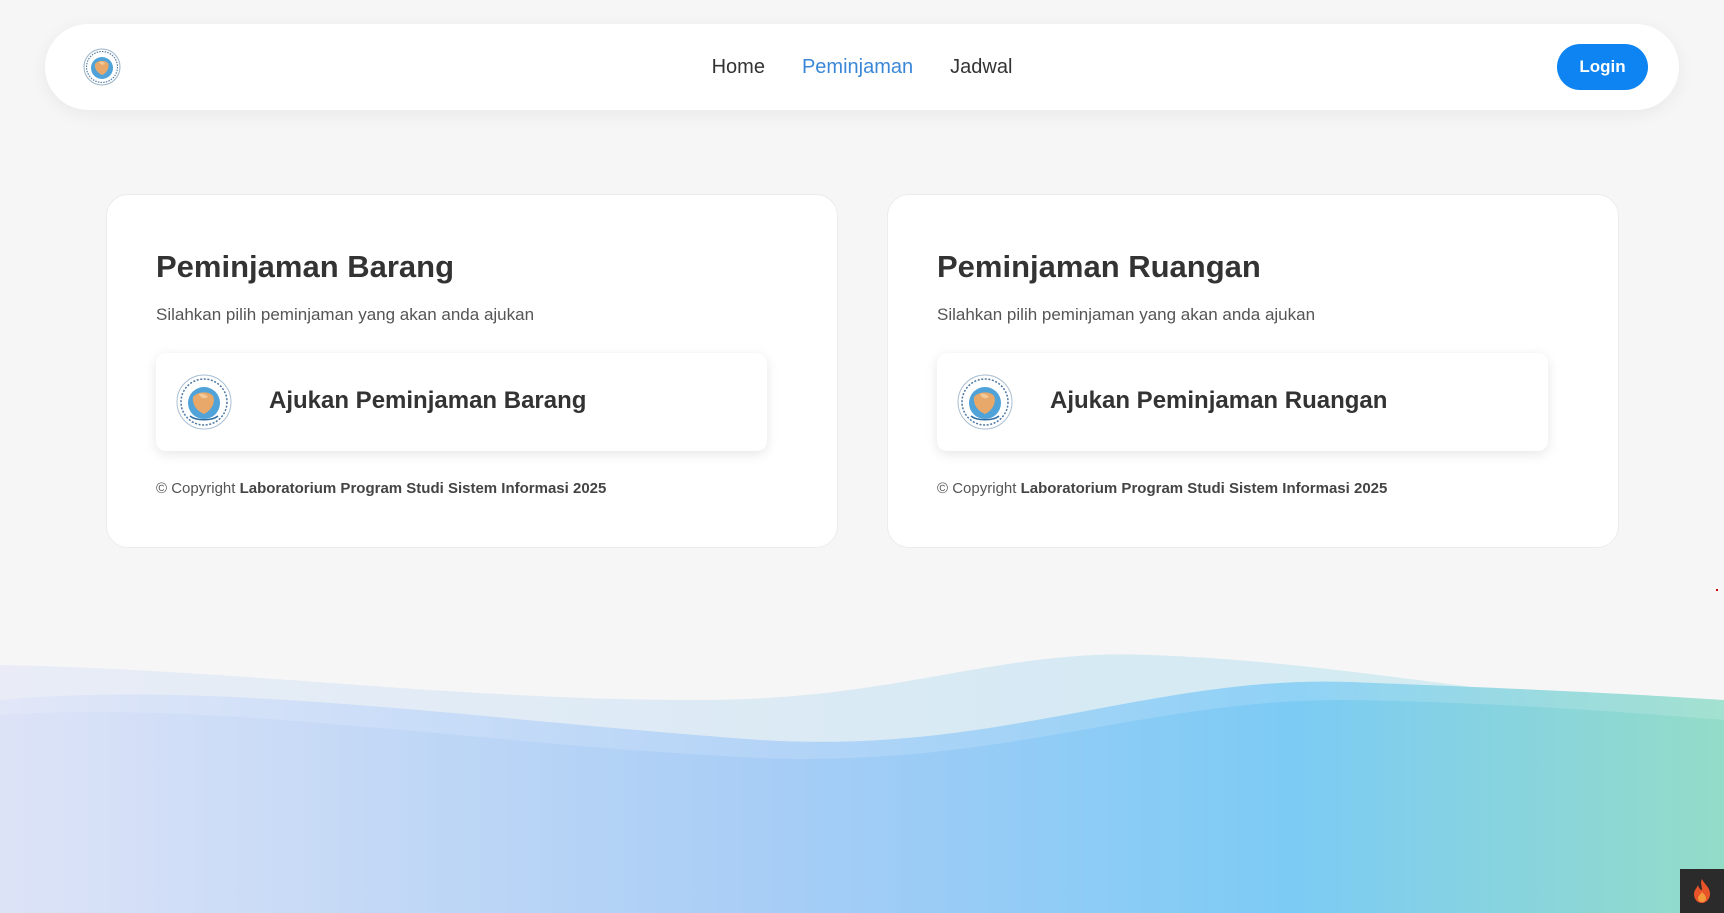  I want to click on ajukan-peminjaman-barang-button: Ajukan Peminjaman Barang, so click(461, 402).